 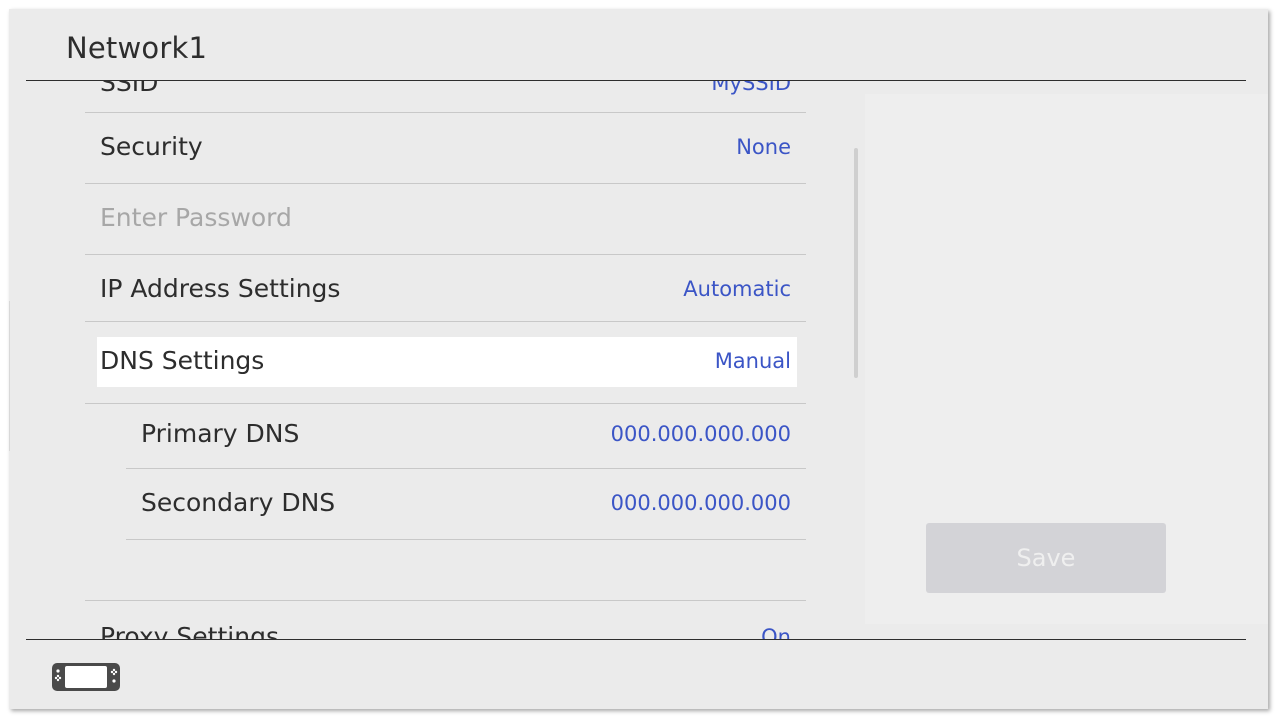 What do you see at coordinates (220, 433) in the screenshot?
I see `primary-dns-label: Primary DNS` at bounding box center [220, 433].